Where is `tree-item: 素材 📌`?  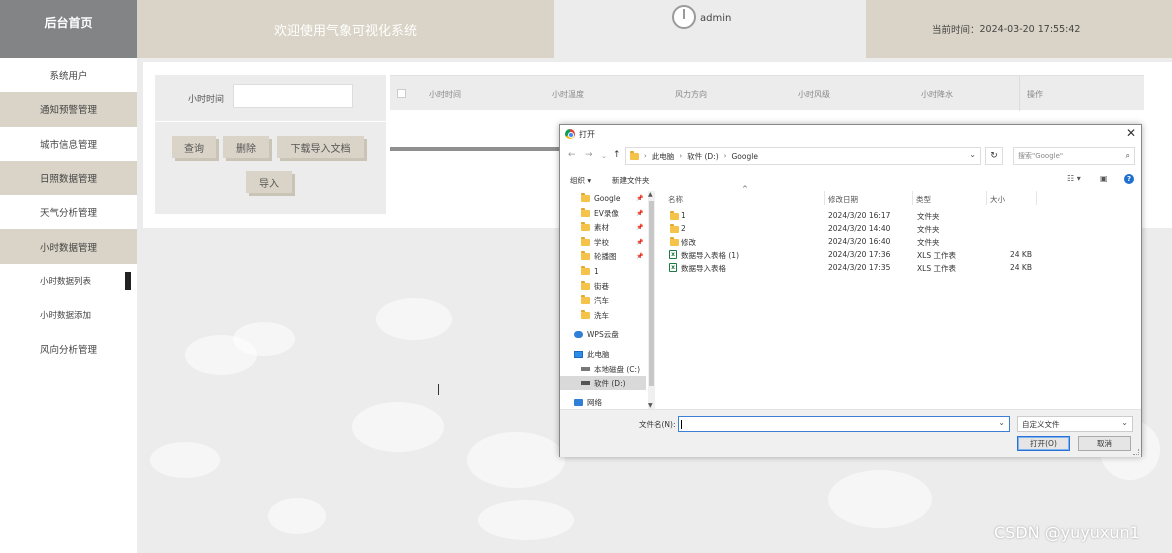
tree-item: 素材 📌 is located at coordinates (603, 227).